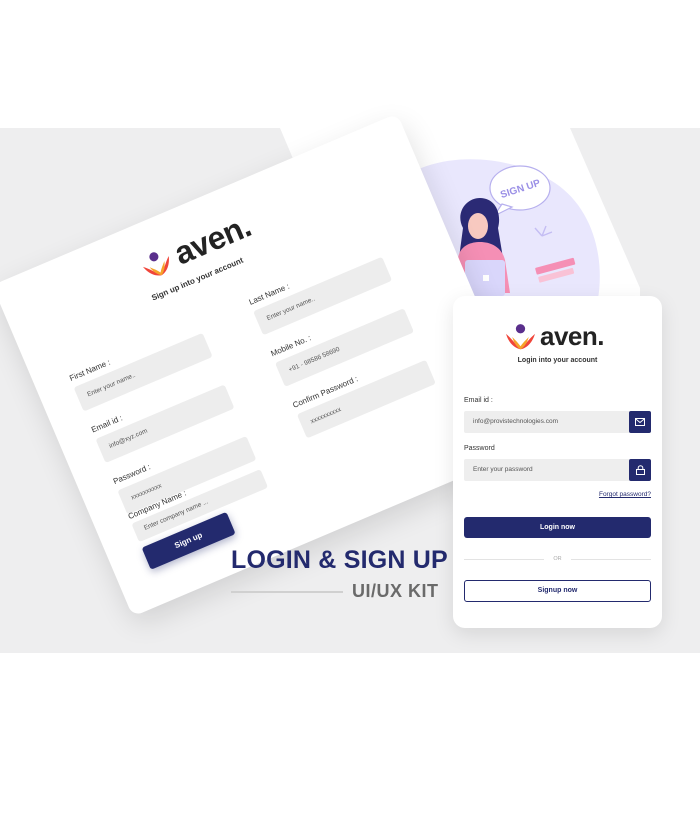  What do you see at coordinates (503, 469) in the screenshot?
I see `login-password-placeholder: Enter your password` at bounding box center [503, 469].